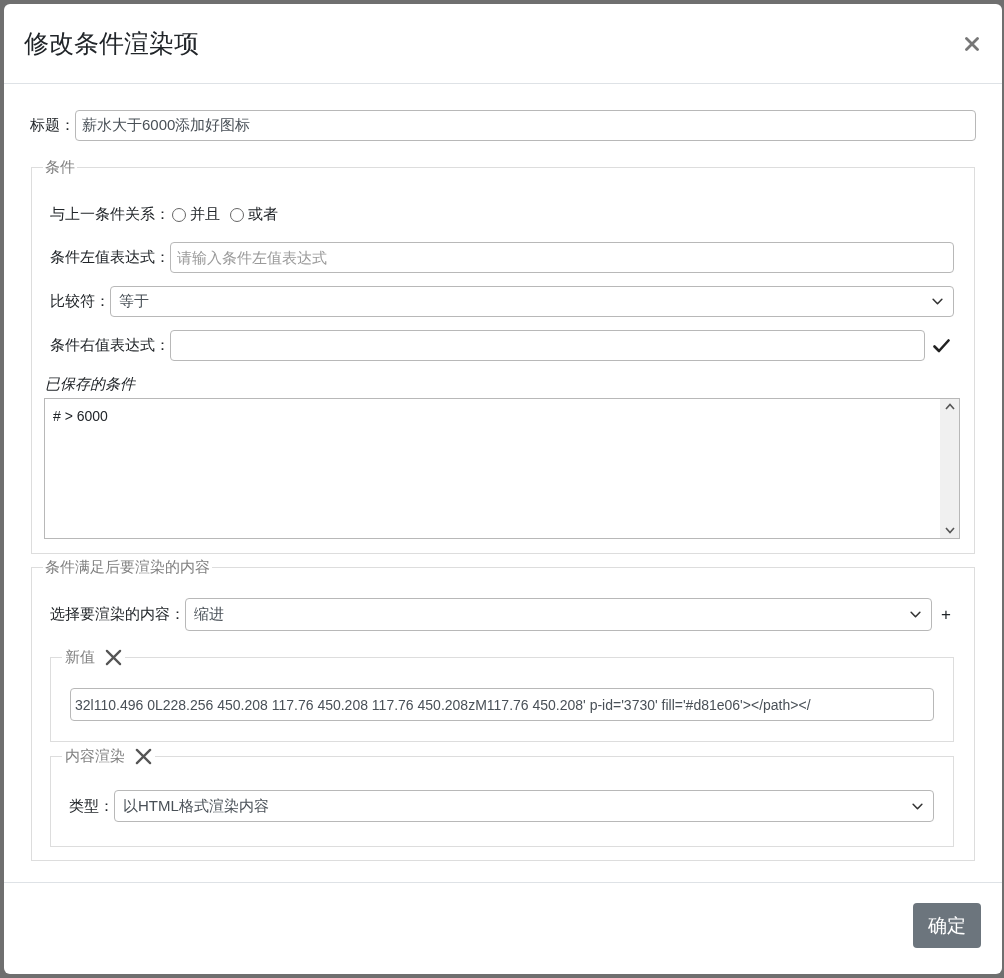 The height and width of the screenshot is (978, 1004). Describe the element at coordinates (946, 614) in the screenshot. I see `add-button: +` at that location.